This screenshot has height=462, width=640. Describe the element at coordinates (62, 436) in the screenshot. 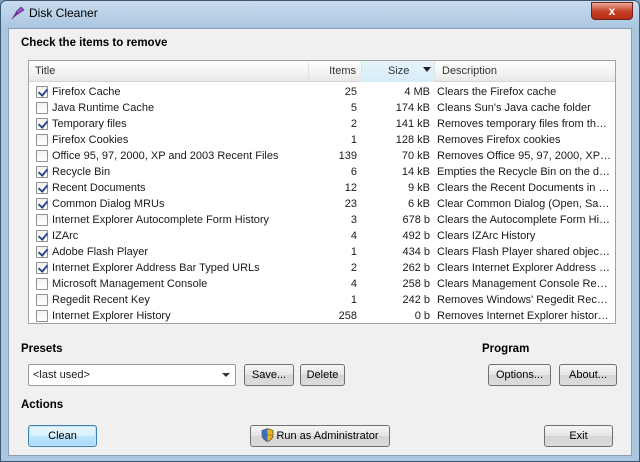

I see `clean-button: Clean` at that location.